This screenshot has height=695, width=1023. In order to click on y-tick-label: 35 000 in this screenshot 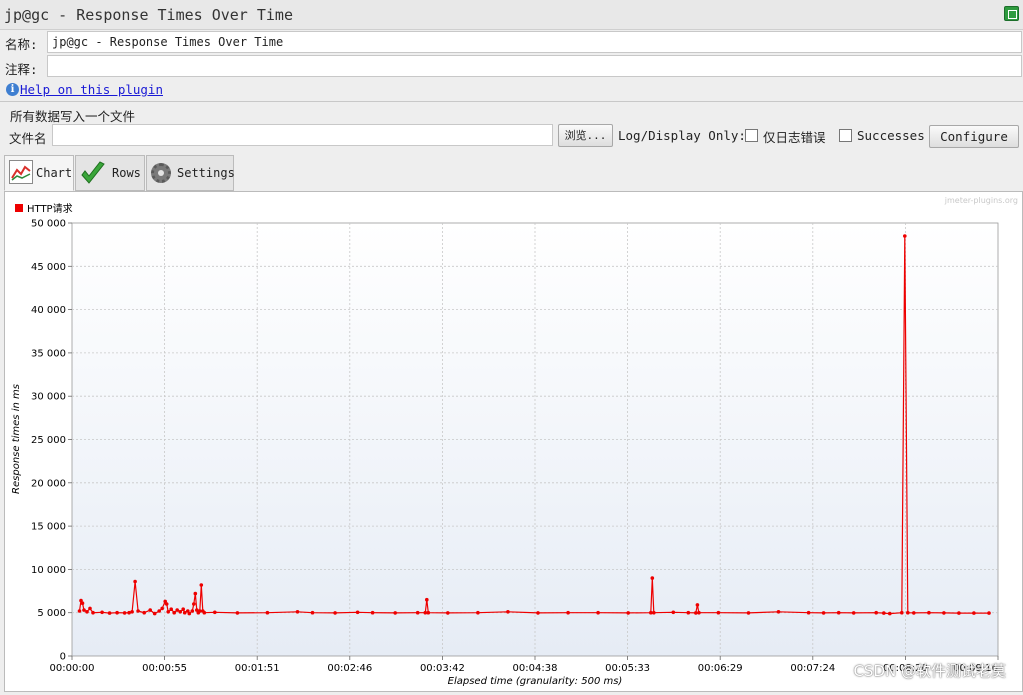, I will do `click(48, 353)`.